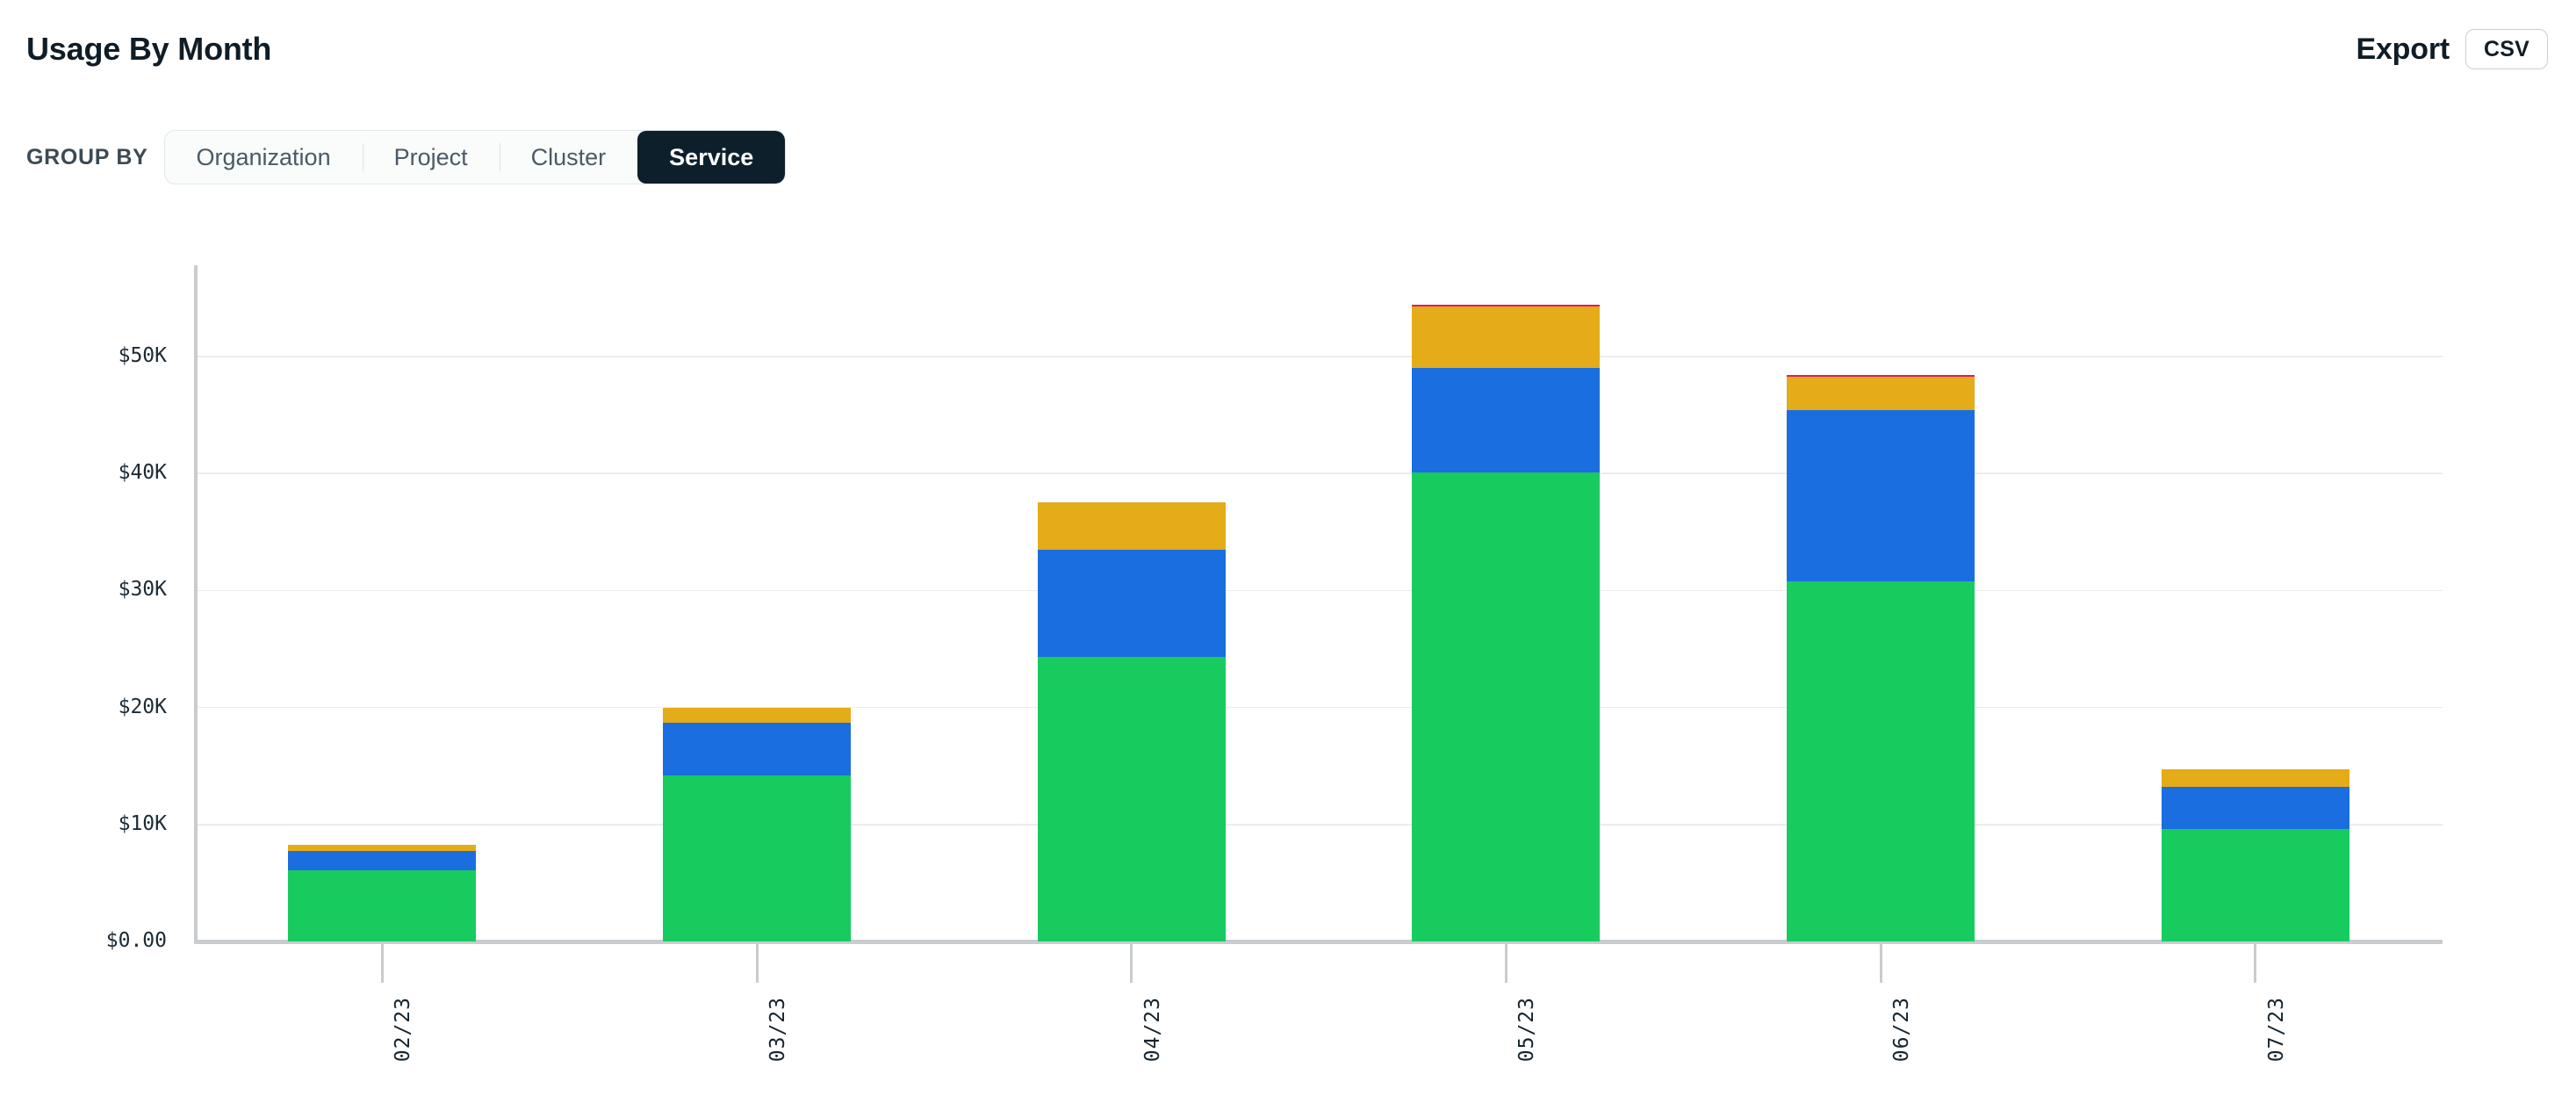 Image resolution: width=2576 pixels, height=1096 pixels. Describe the element at coordinates (142, 706) in the screenshot. I see `y-axis-tick-label: $20K` at that location.